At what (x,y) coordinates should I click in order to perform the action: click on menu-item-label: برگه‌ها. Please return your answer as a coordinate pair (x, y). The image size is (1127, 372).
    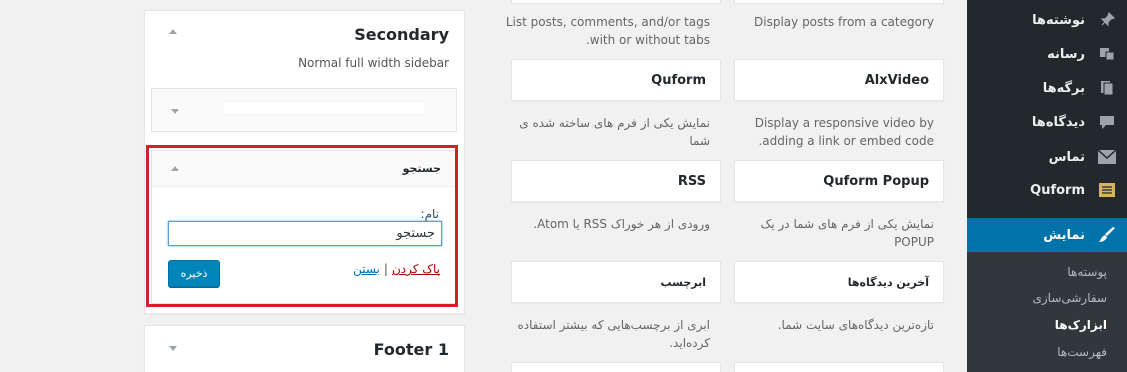
    Looking at the image, I should click on (1063, 88).